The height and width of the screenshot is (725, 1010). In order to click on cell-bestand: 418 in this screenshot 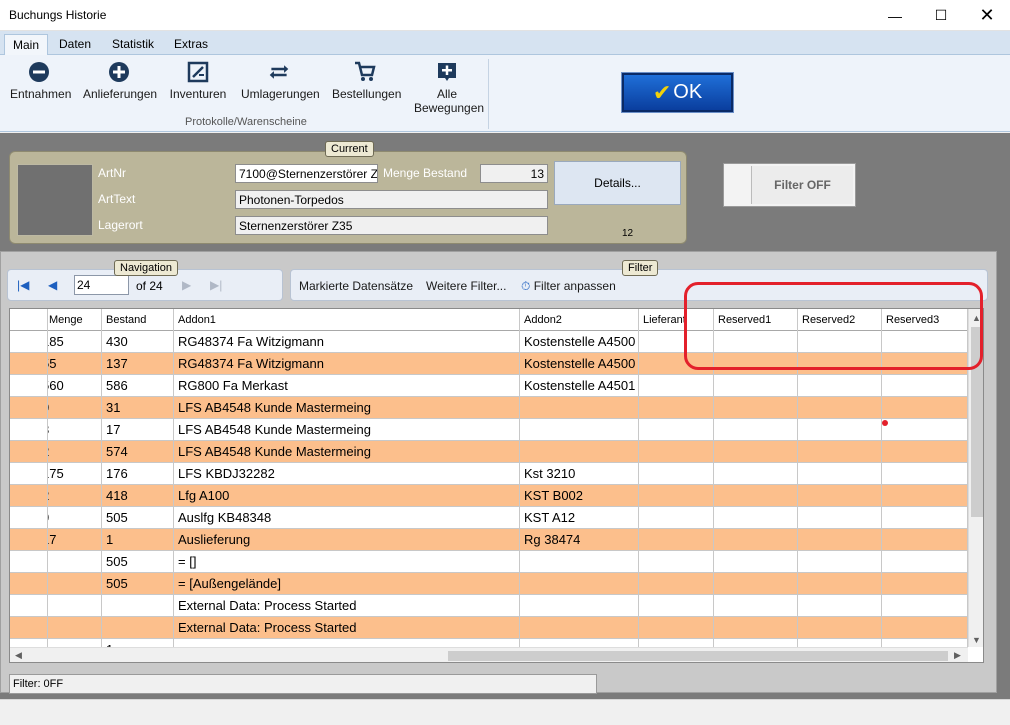, I will do `click(138, 495)`.